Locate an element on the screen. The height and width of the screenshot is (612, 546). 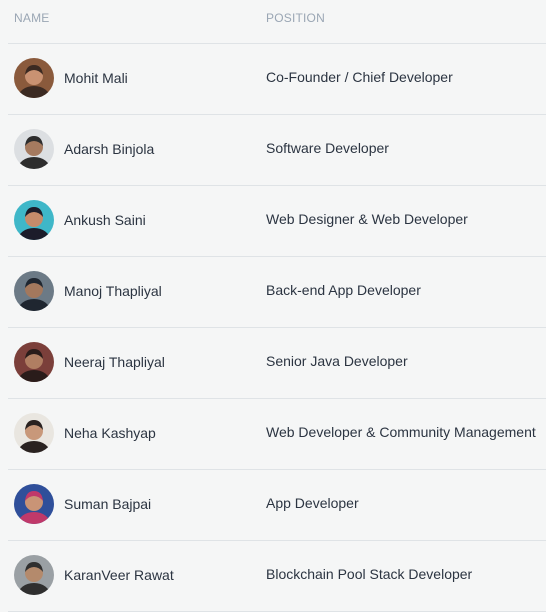
member-name: KaranVeer Rawat is located at coordinates (119, 575).